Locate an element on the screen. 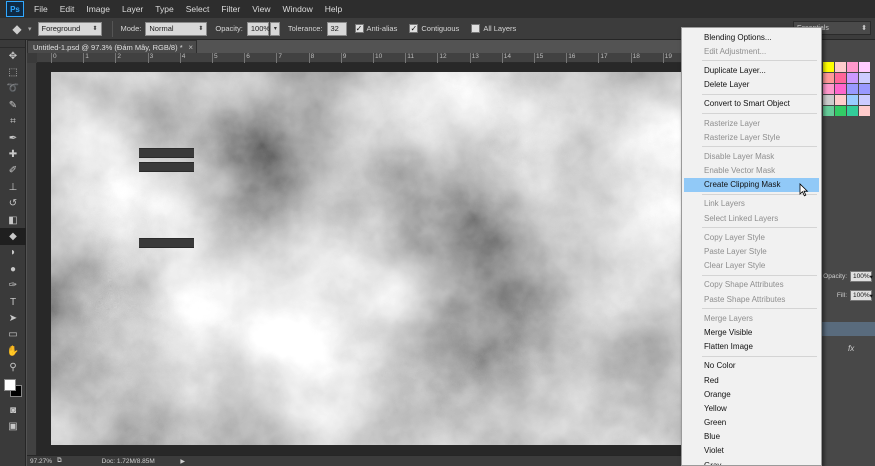 This screenshot has width=875, height=466. dodge-tool-icon: ● is located at coordinates (13, 269).